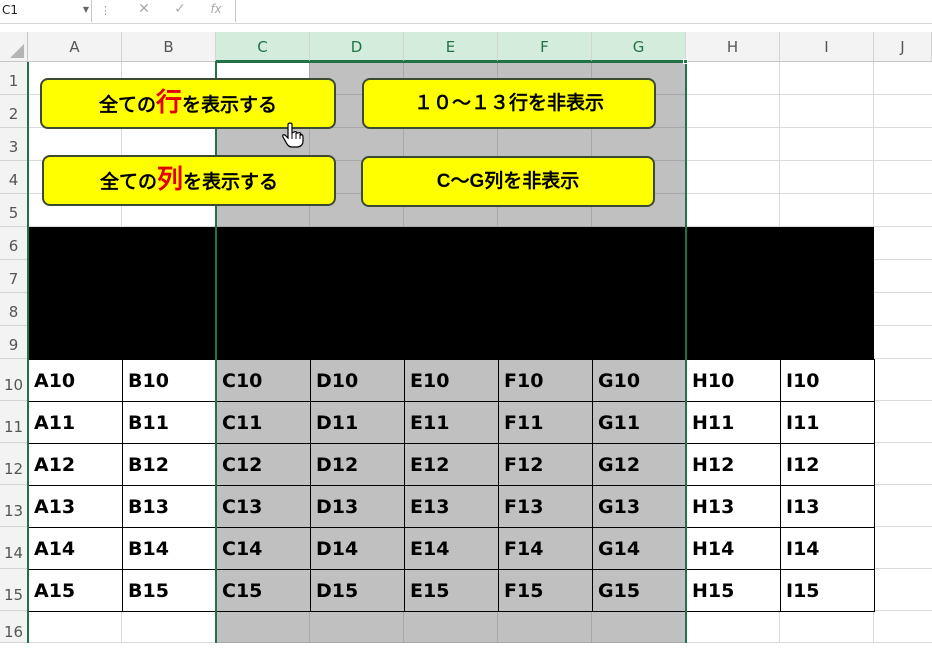 The image size is (932, 653). Describe the element at coordinates (685, 61) in the screenshot. I see `fill-handle` at that location.